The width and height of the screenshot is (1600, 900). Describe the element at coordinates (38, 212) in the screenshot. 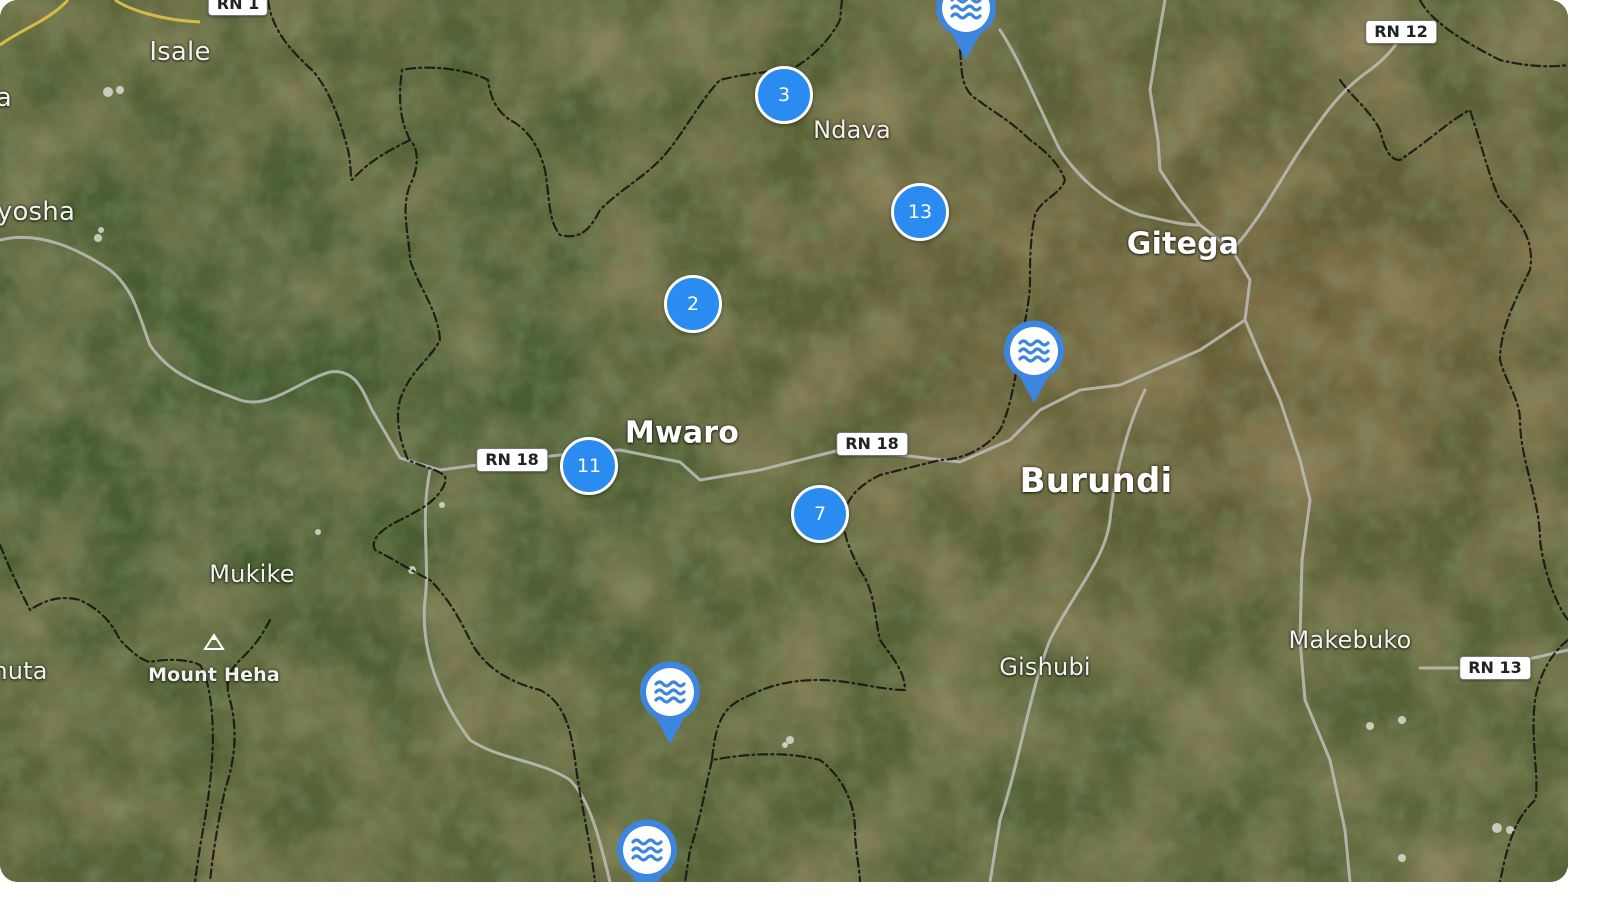

I see `place-label-yosha: yosha` at that location.